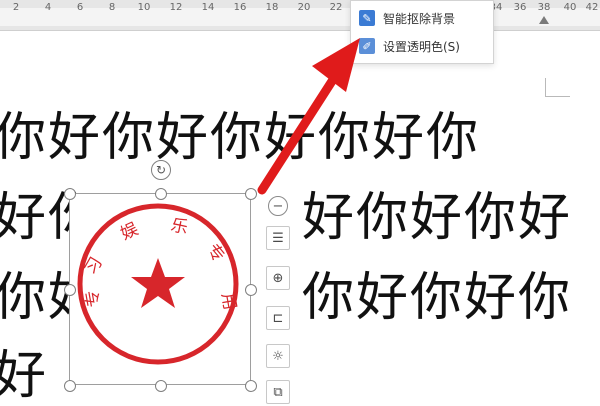  What do you see at coordinates (240, 138) in the screenshot?
I see `document-line-1: 你好你好你好你好你` at bounding box center [240, 138].